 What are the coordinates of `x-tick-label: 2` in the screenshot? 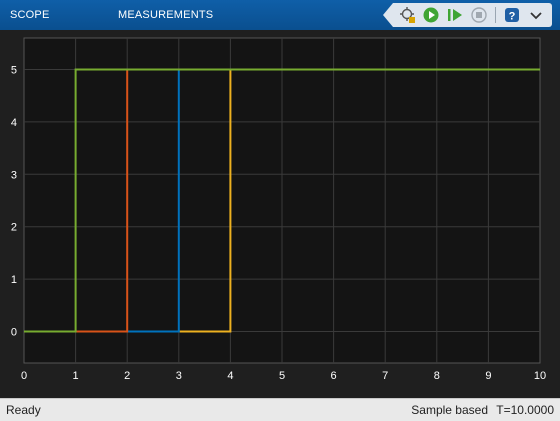 It's located at (127, 376).